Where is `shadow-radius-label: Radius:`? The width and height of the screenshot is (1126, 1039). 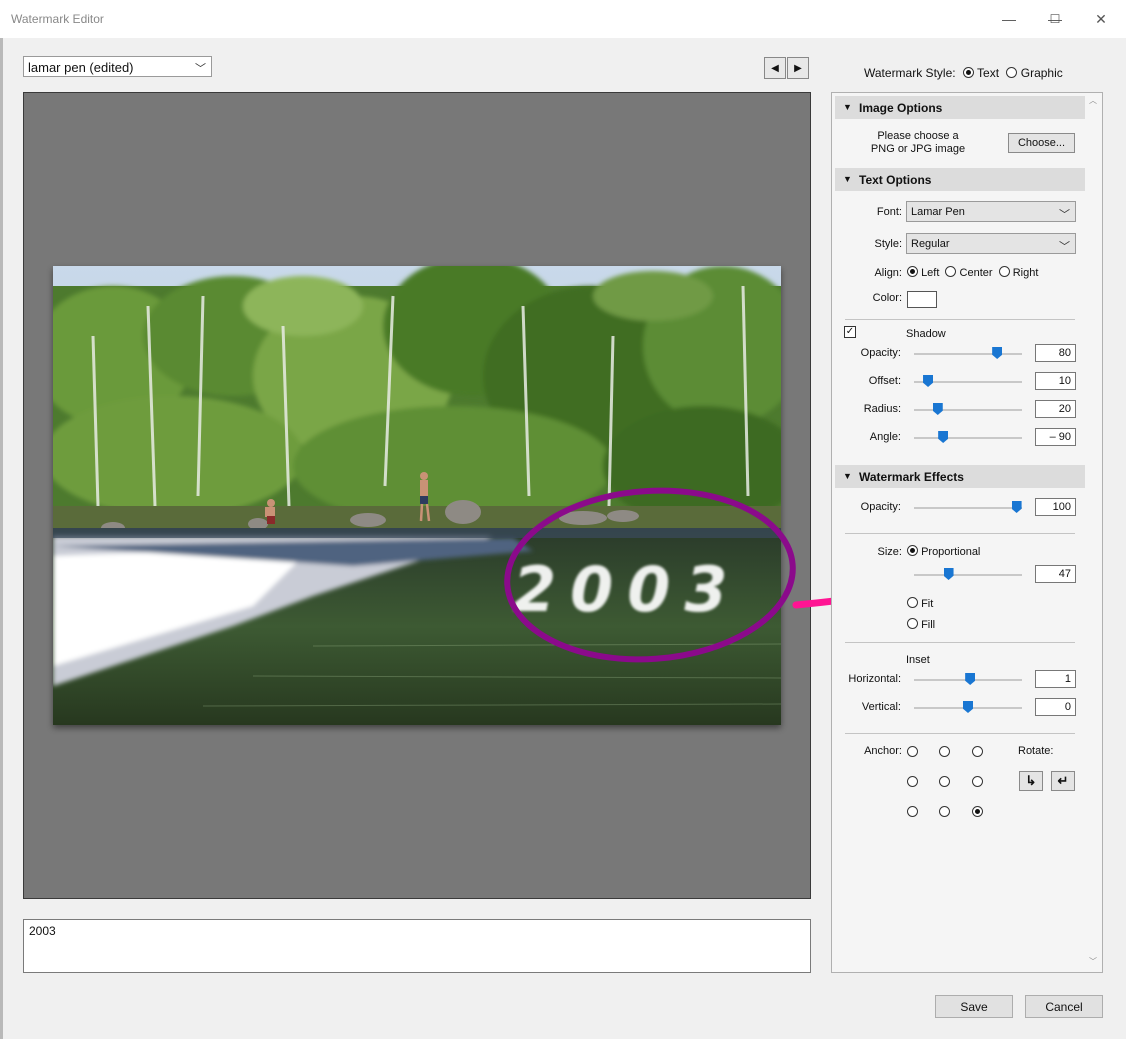
shadow-radius-label: Radius: is located at coordinates (882, 409).